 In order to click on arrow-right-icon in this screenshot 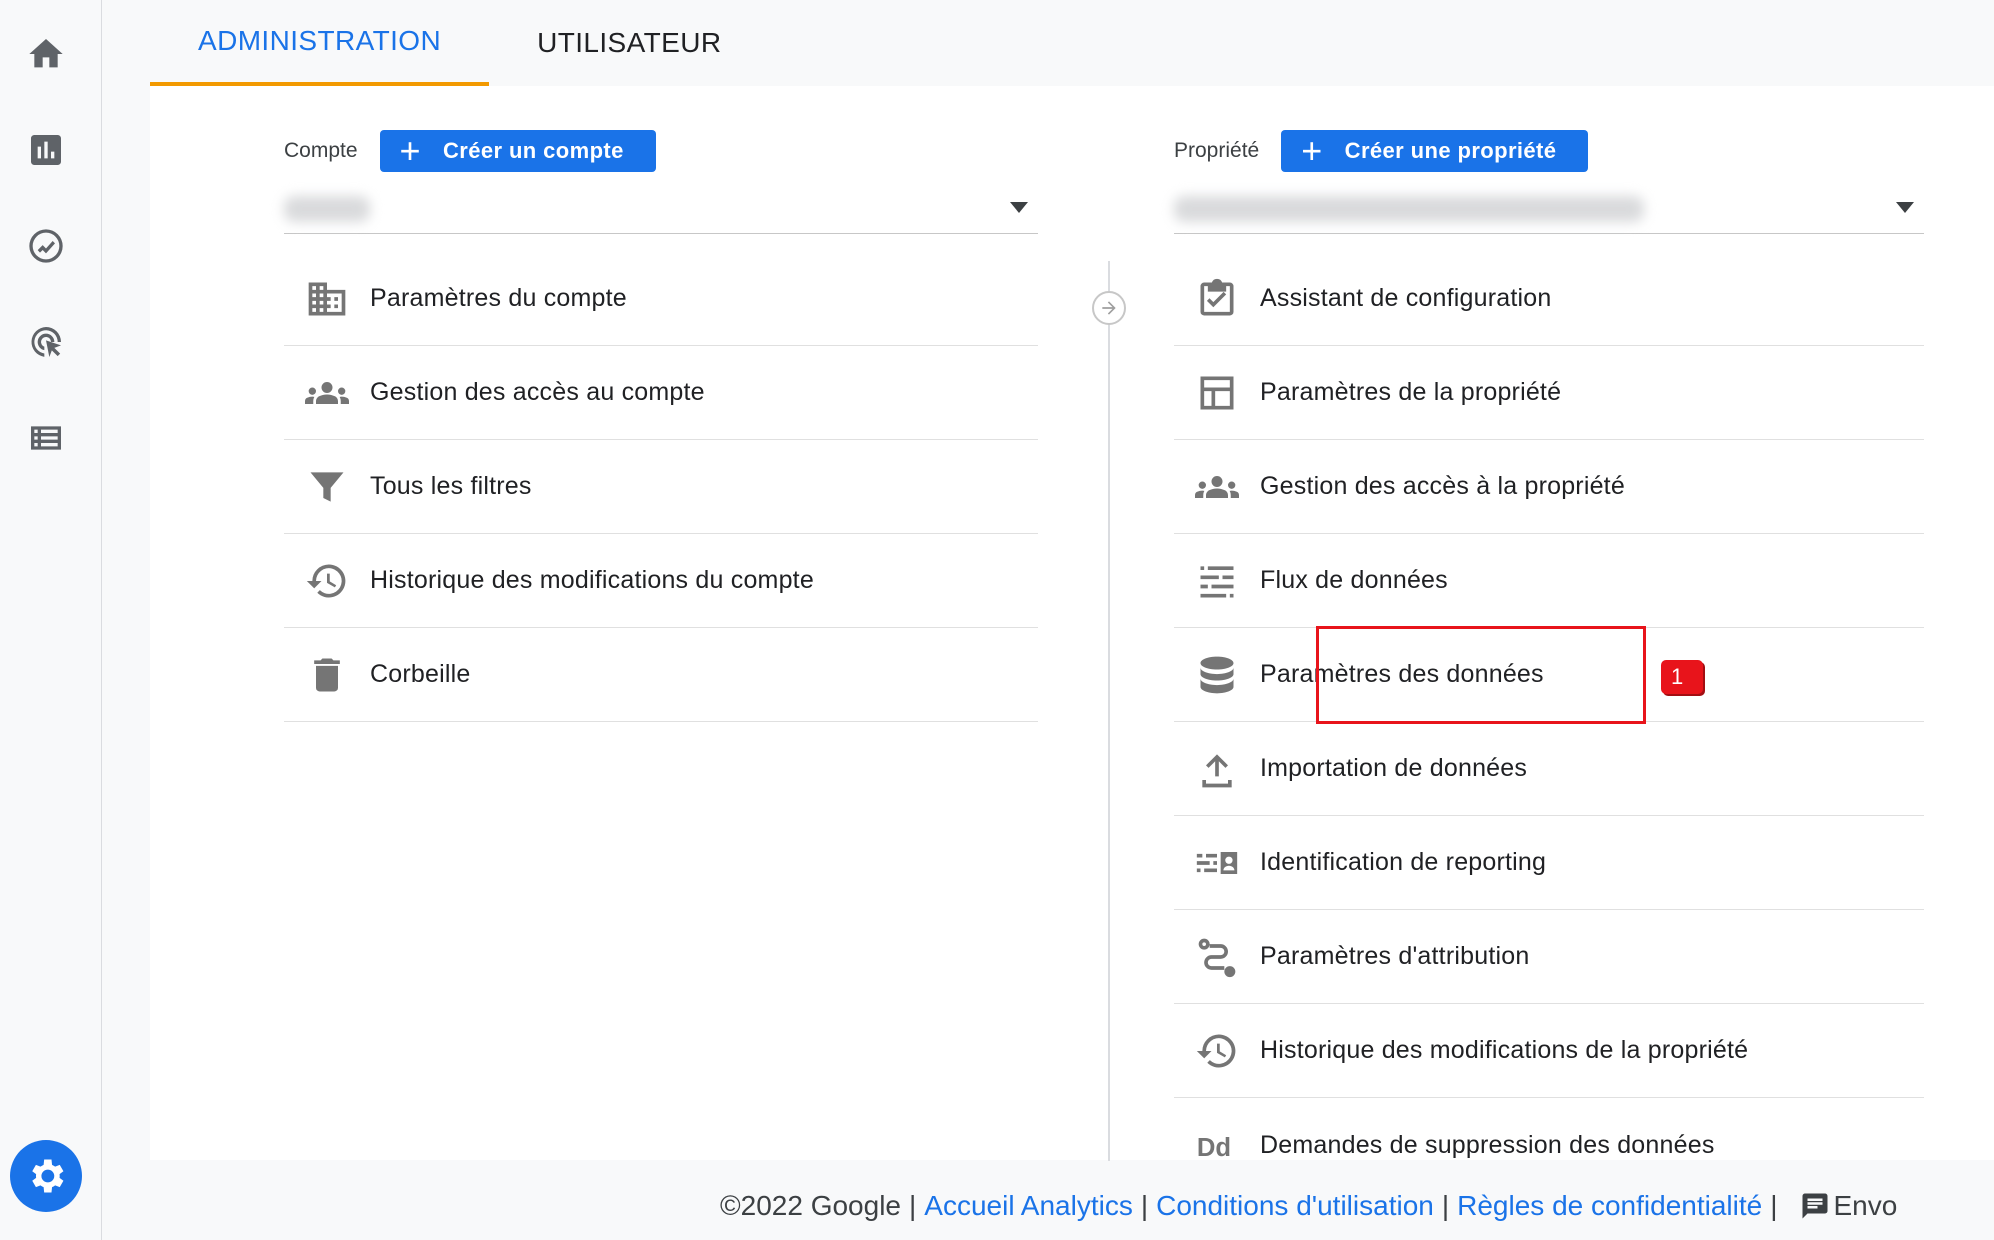, I will do `click(1109, 308)`.